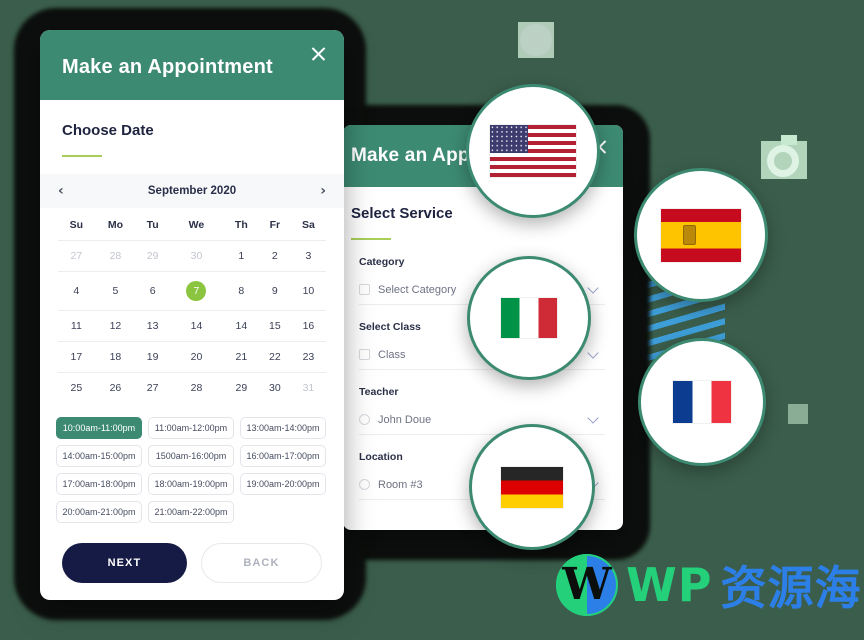  I want to click on flag-de-icon, so click(532, 487).